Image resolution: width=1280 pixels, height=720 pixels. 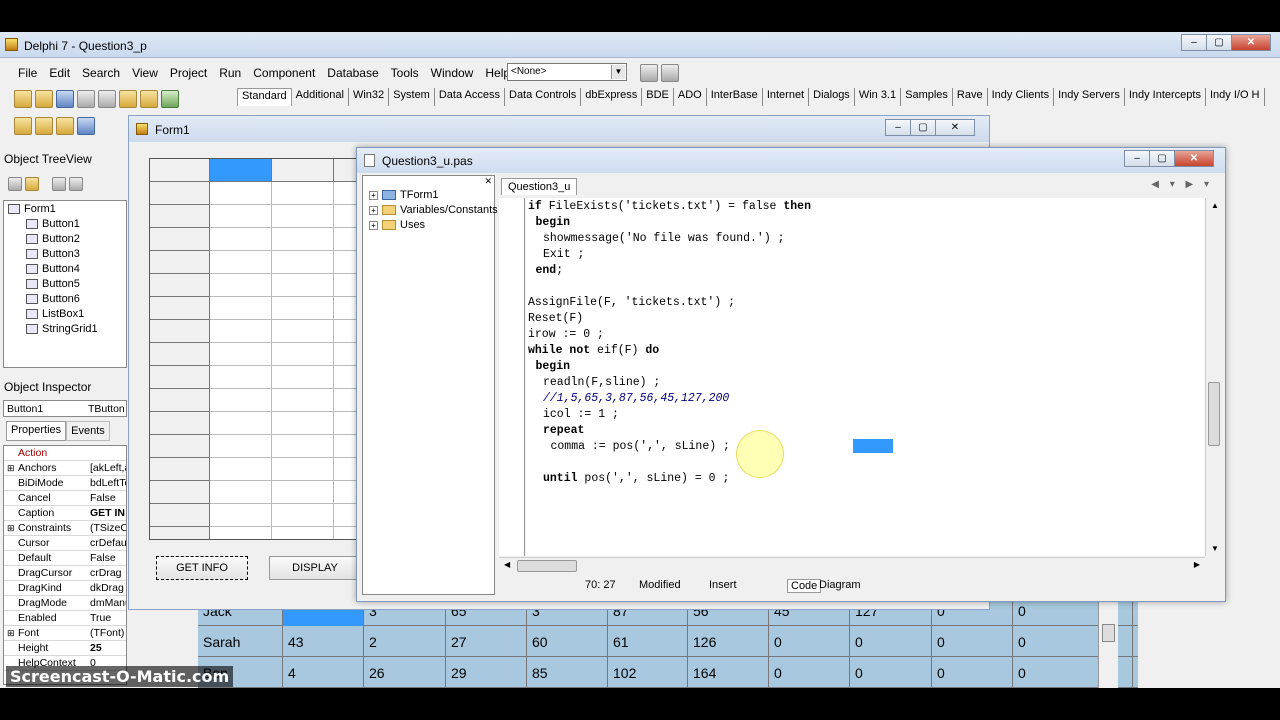 I want to click on table-cell: 29, so click(x=486, y=672).